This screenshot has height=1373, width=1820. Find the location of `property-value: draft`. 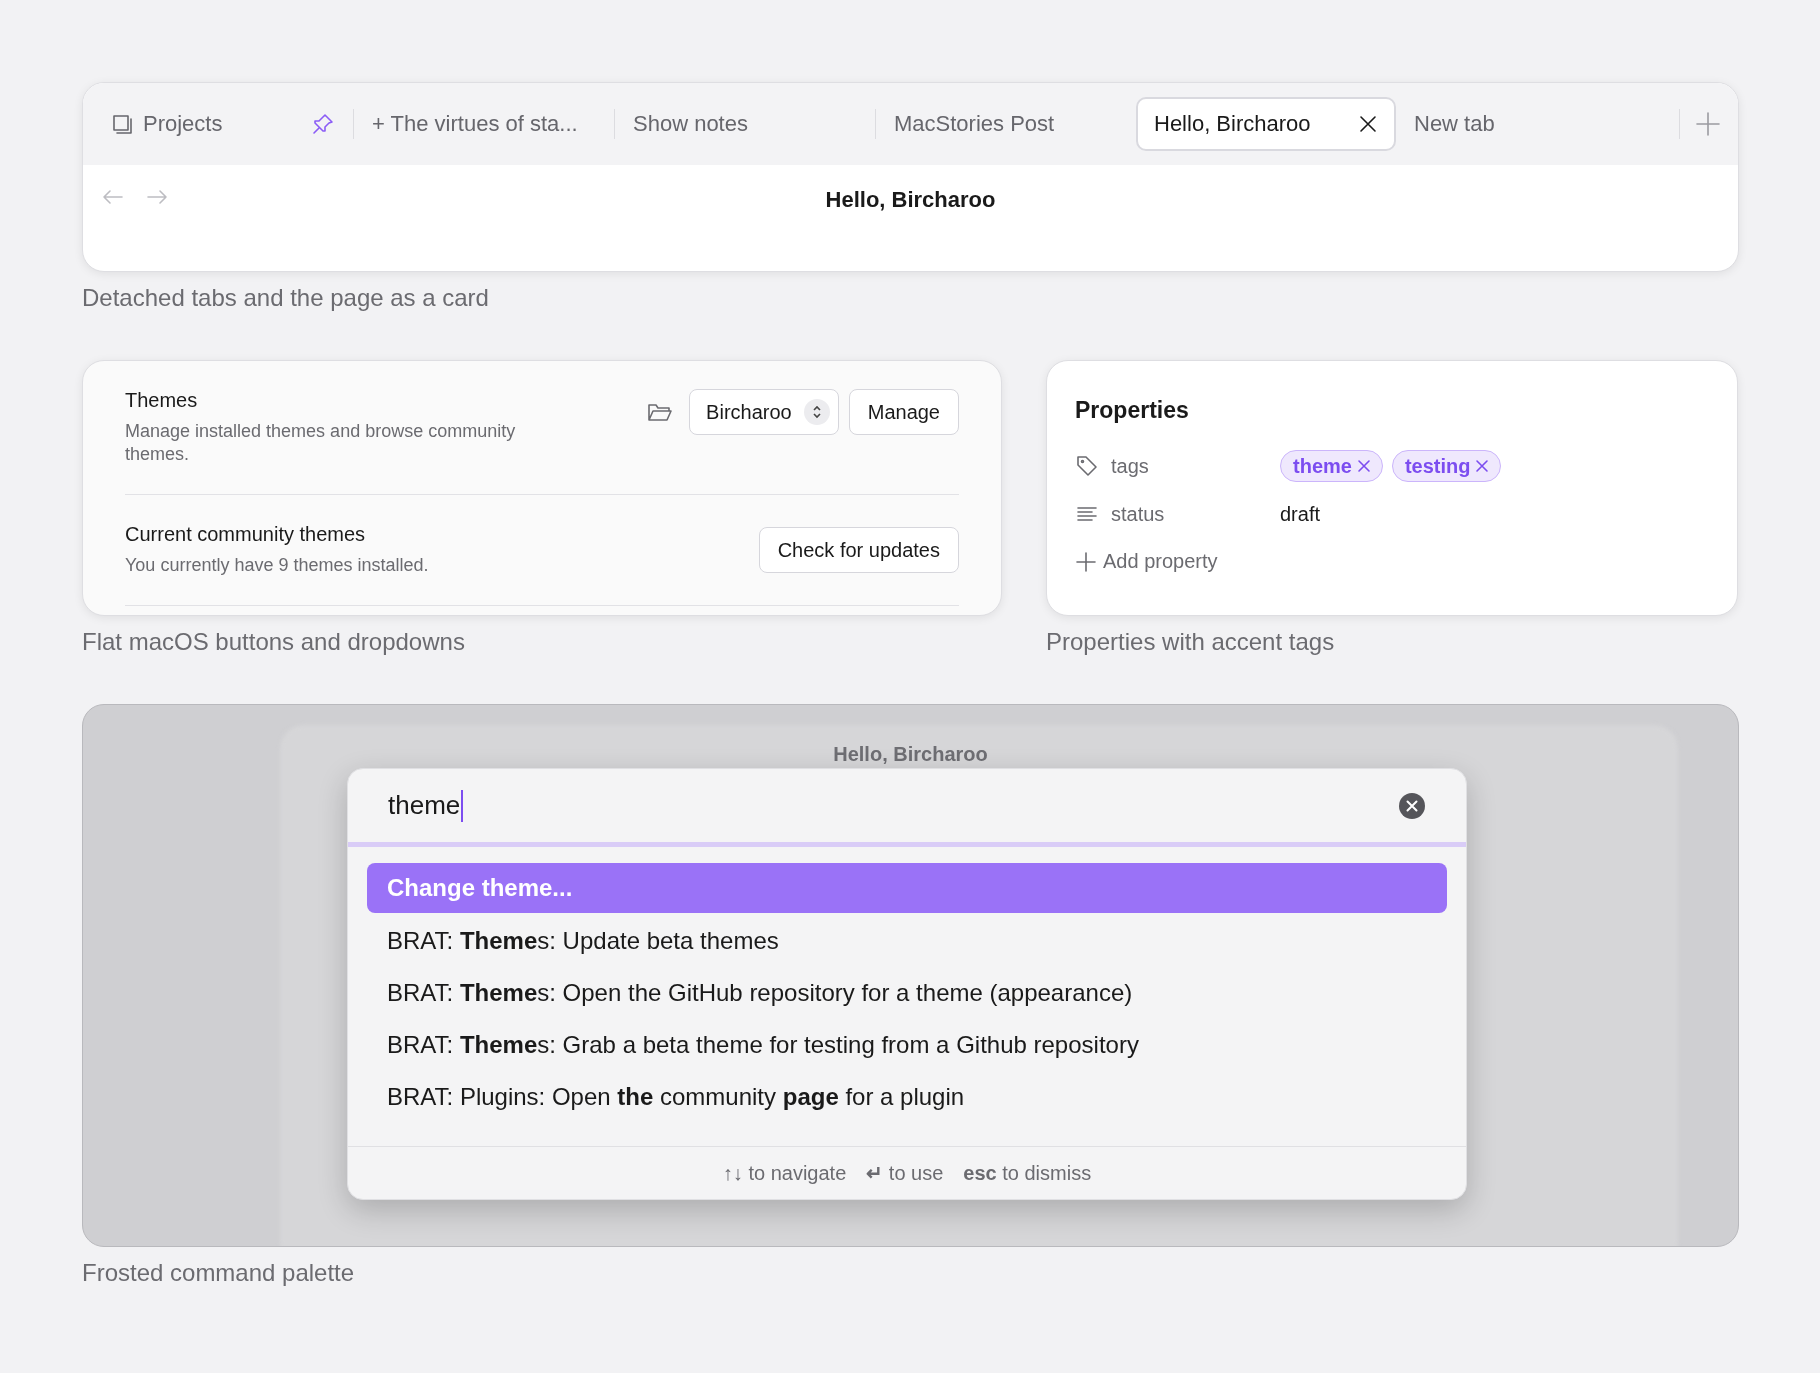

property-value: draft is located at coordinates (1300, 514).